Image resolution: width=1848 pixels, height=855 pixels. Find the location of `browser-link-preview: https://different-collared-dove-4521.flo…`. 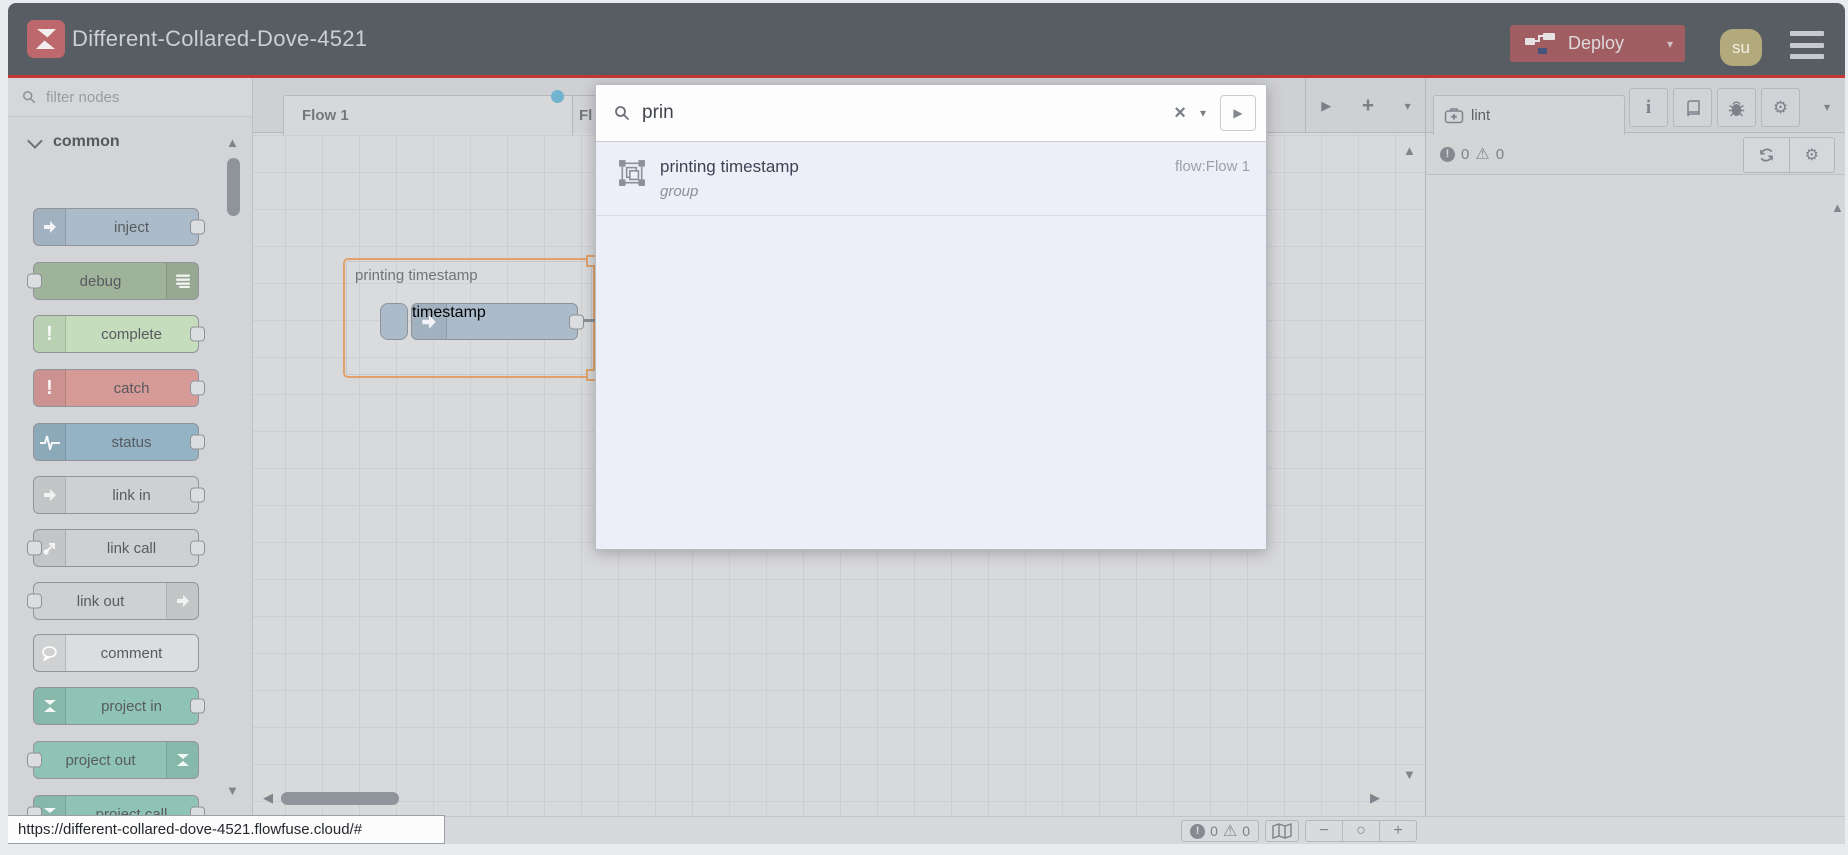

browser-link-preview: https://different-collared-dove-4521.flo… is located at coordinates (226, 829).